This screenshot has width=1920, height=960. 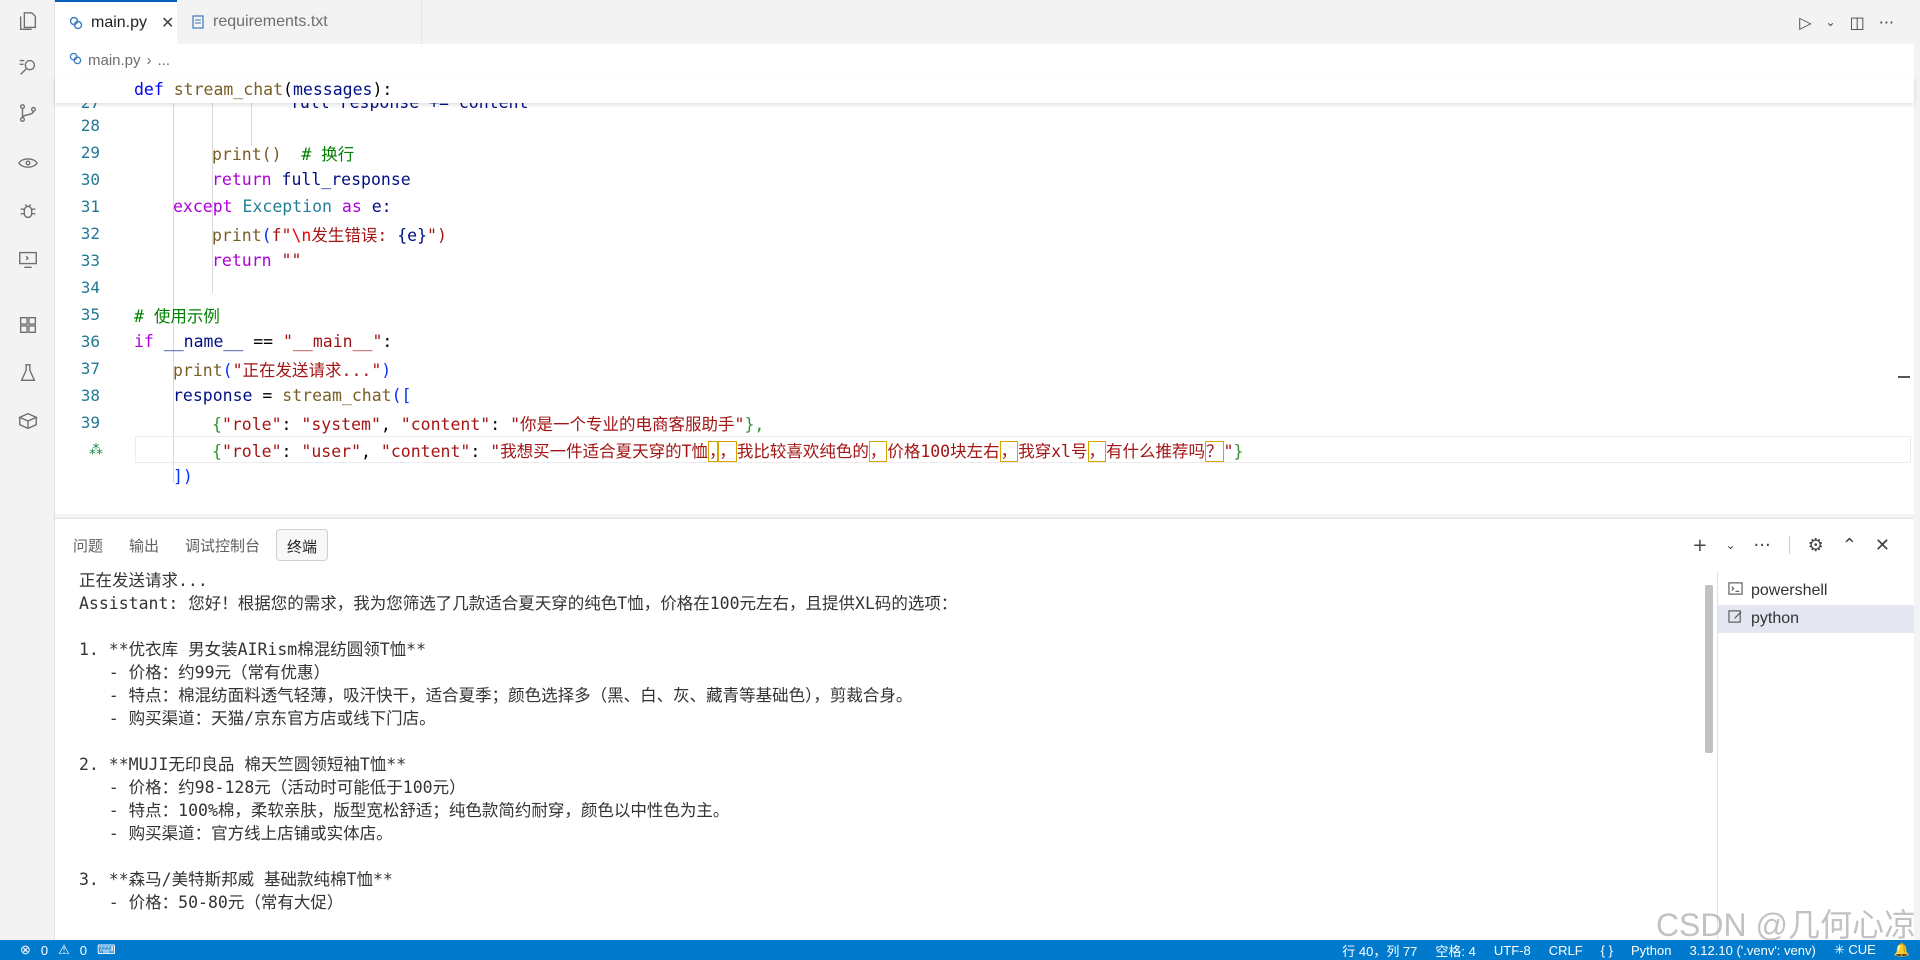 I want to click on close-panel-icon: ✕, so click(x=1882, y=545).